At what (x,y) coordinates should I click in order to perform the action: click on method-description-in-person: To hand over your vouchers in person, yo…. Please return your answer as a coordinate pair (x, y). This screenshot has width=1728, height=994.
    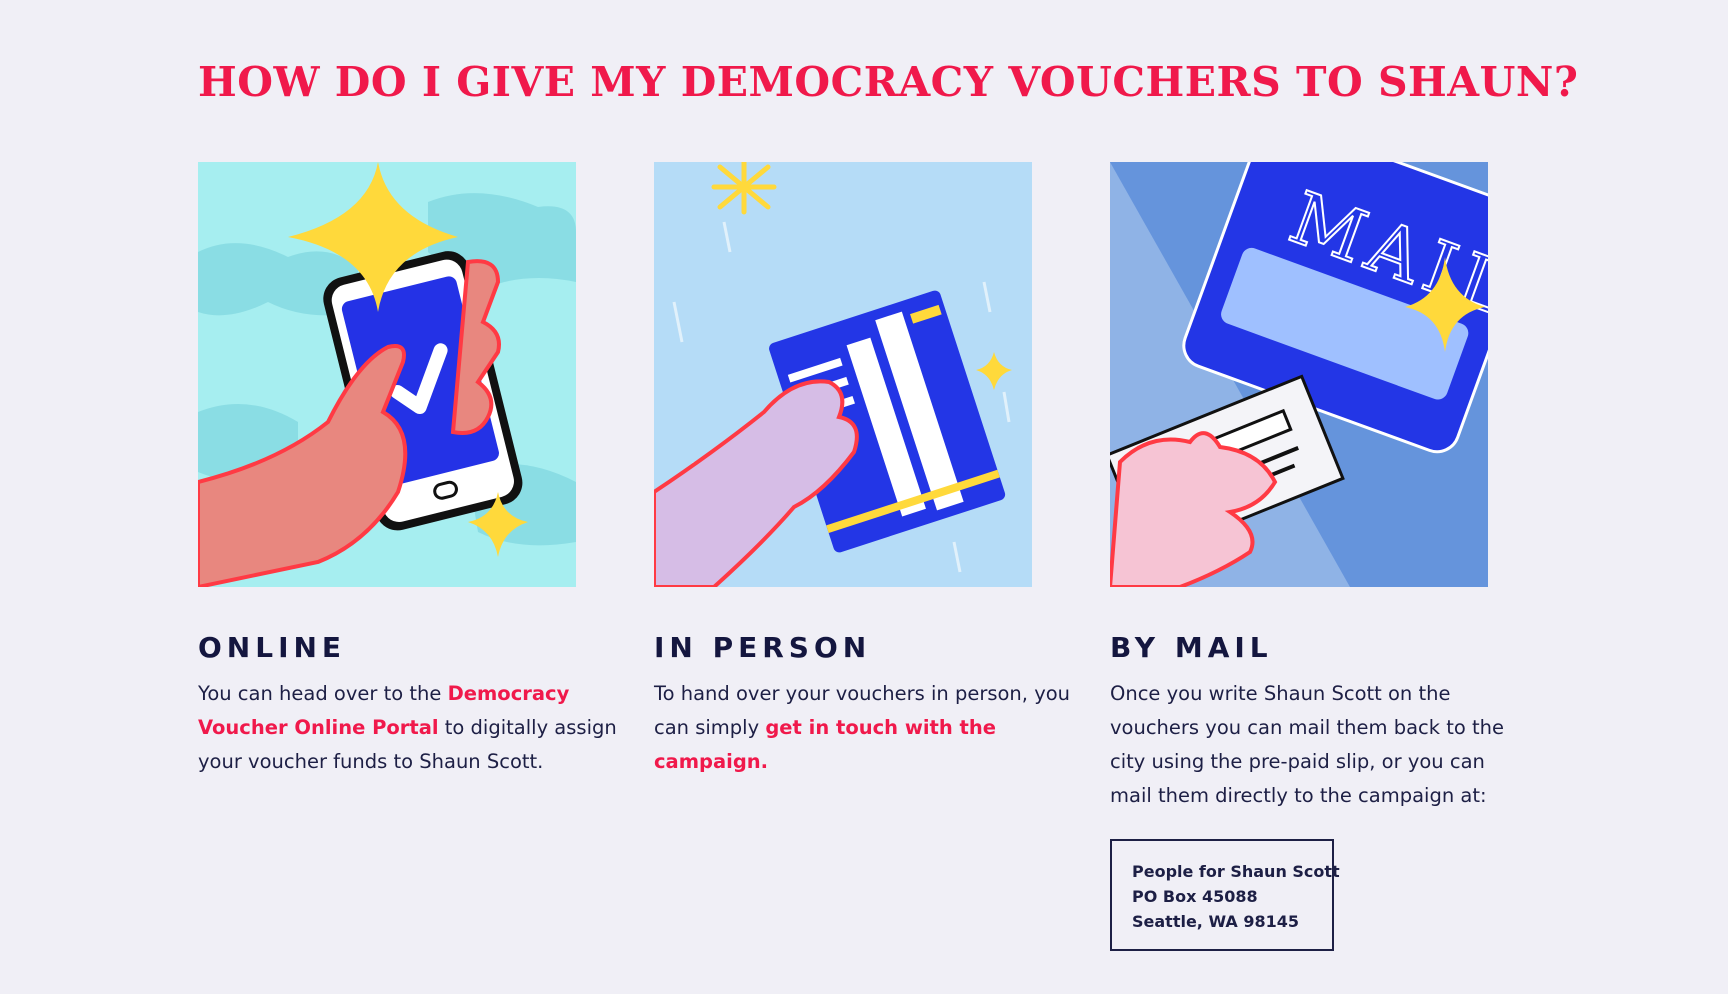
    Looking at the image, I should click on (864, 728).